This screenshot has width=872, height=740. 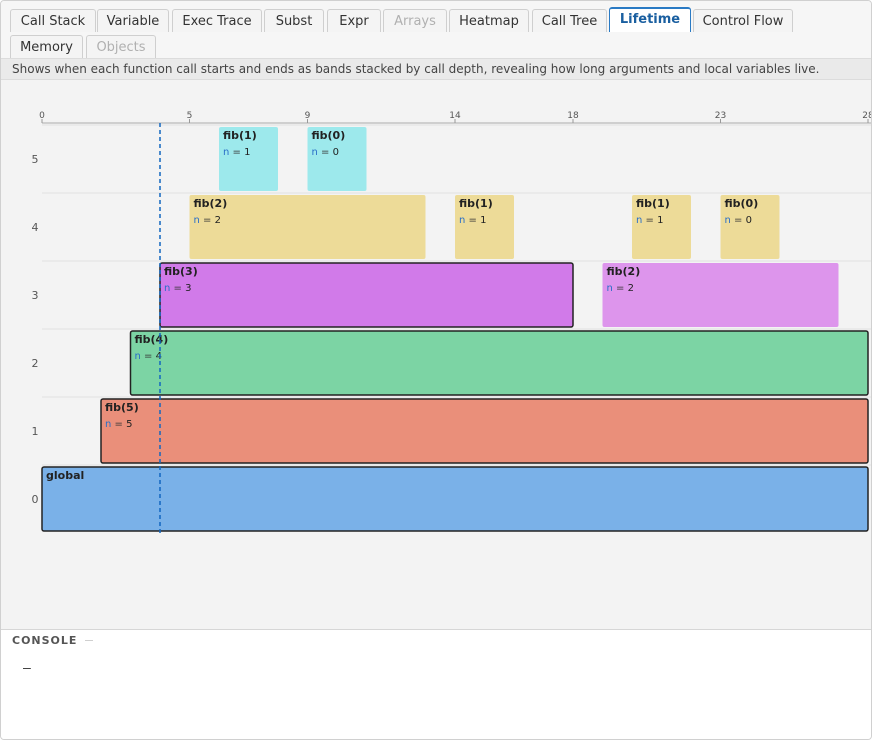 I want to click on argument-value: 4, so click(x=159, y=356).